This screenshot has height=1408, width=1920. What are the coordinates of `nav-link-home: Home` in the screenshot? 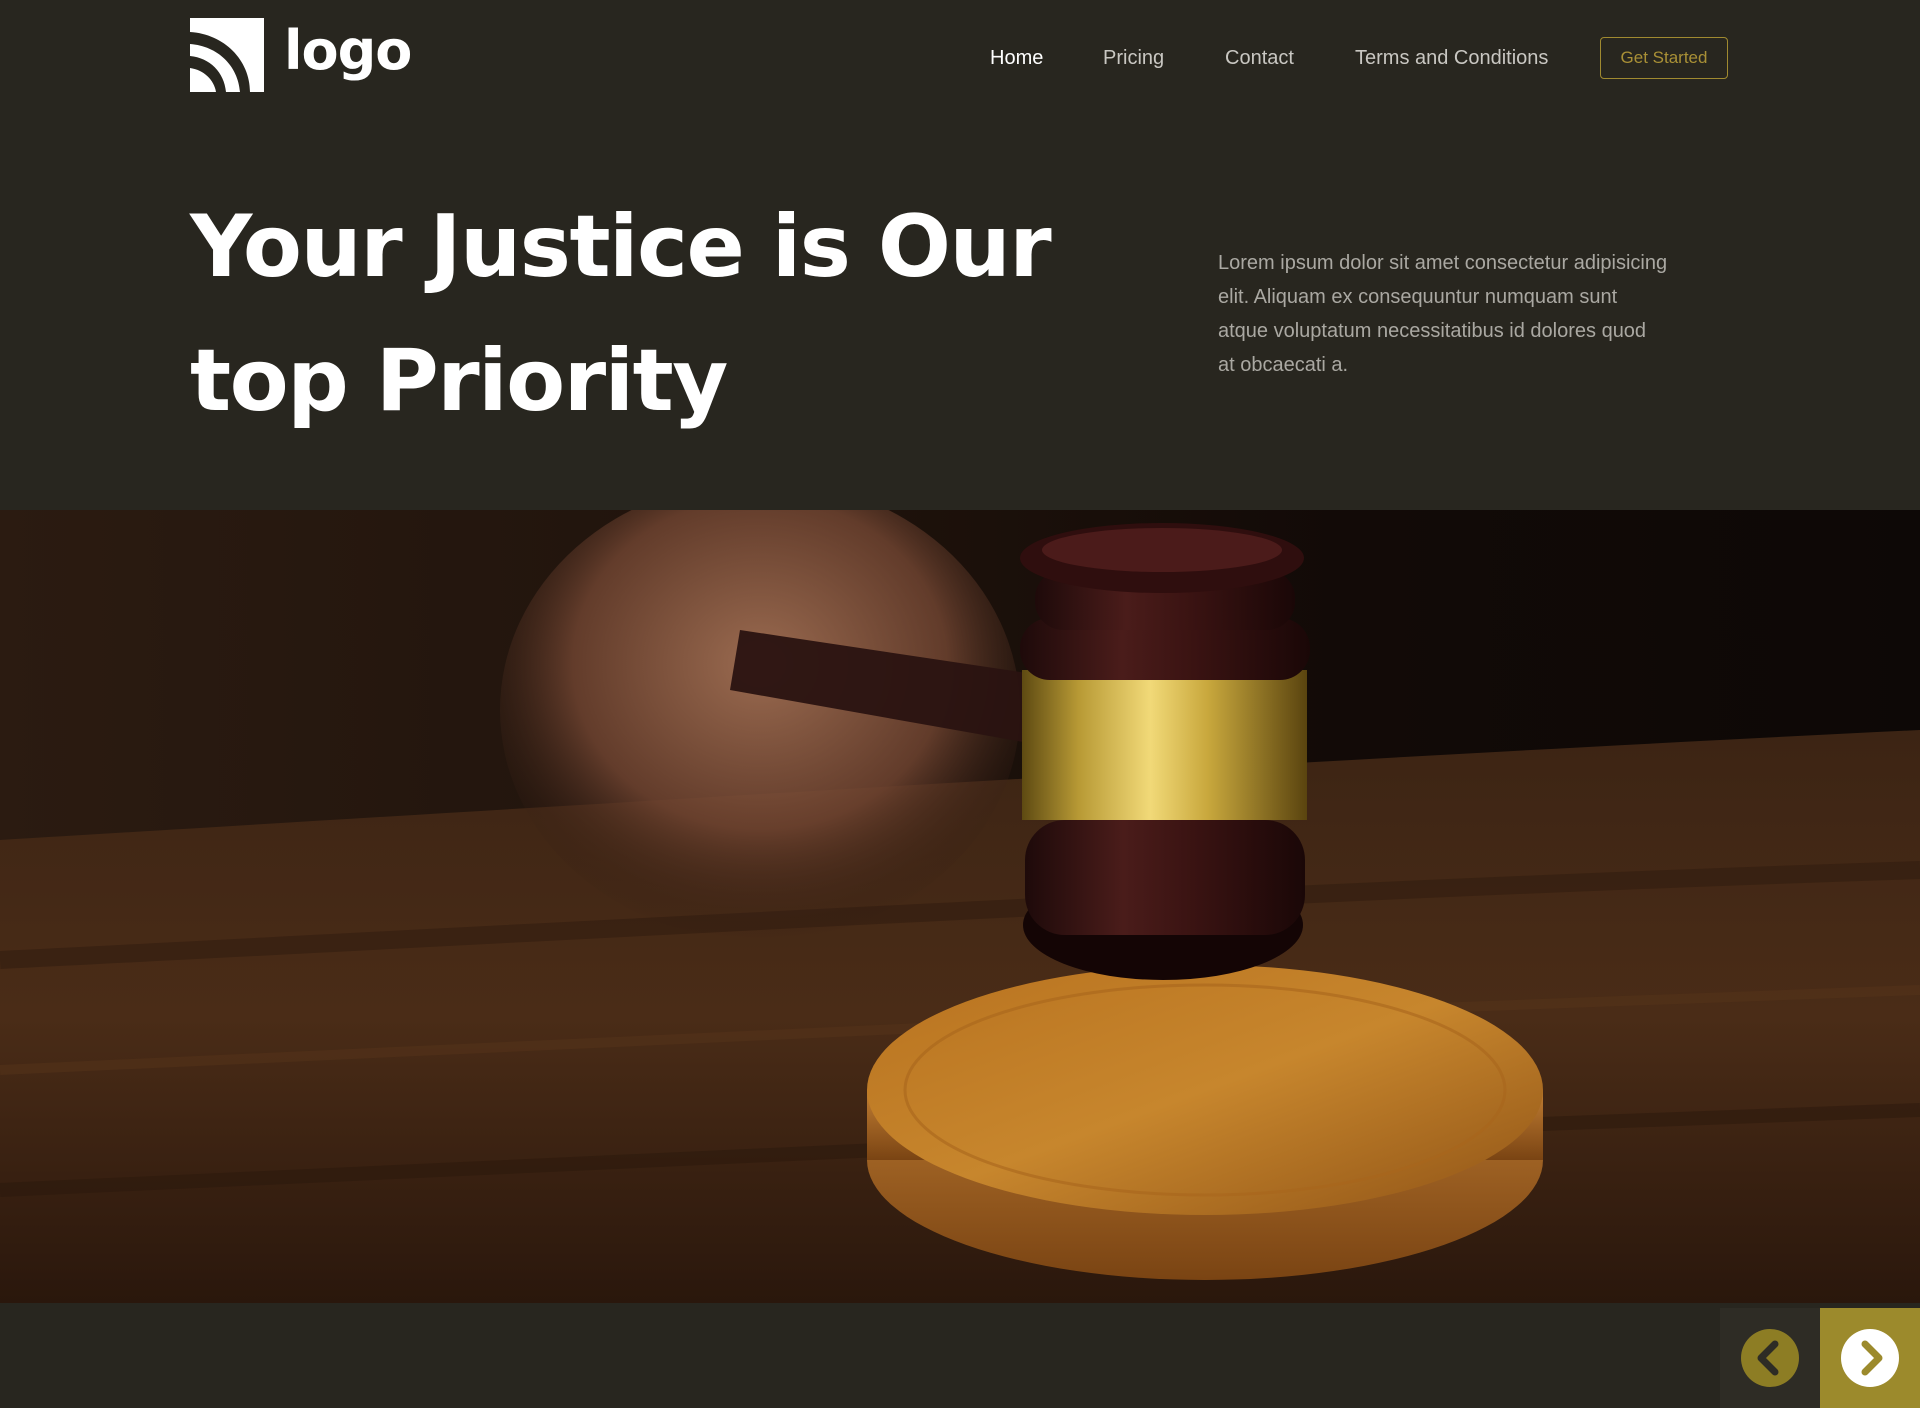 It's located at (1016, 58).